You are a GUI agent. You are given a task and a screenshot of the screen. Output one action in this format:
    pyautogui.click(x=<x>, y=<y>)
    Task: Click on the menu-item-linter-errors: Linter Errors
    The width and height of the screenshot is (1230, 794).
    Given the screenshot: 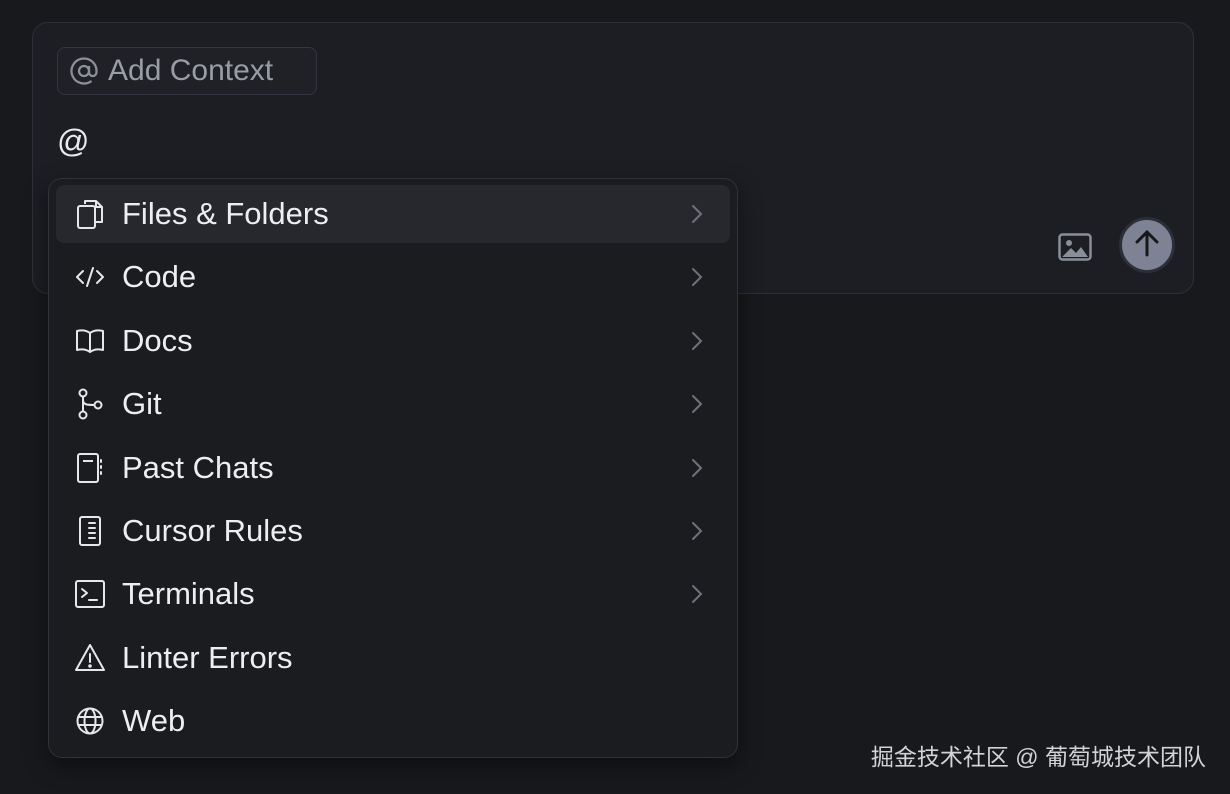 What is the action you would take?
    pyautogui.click(x=393, y=658)
    